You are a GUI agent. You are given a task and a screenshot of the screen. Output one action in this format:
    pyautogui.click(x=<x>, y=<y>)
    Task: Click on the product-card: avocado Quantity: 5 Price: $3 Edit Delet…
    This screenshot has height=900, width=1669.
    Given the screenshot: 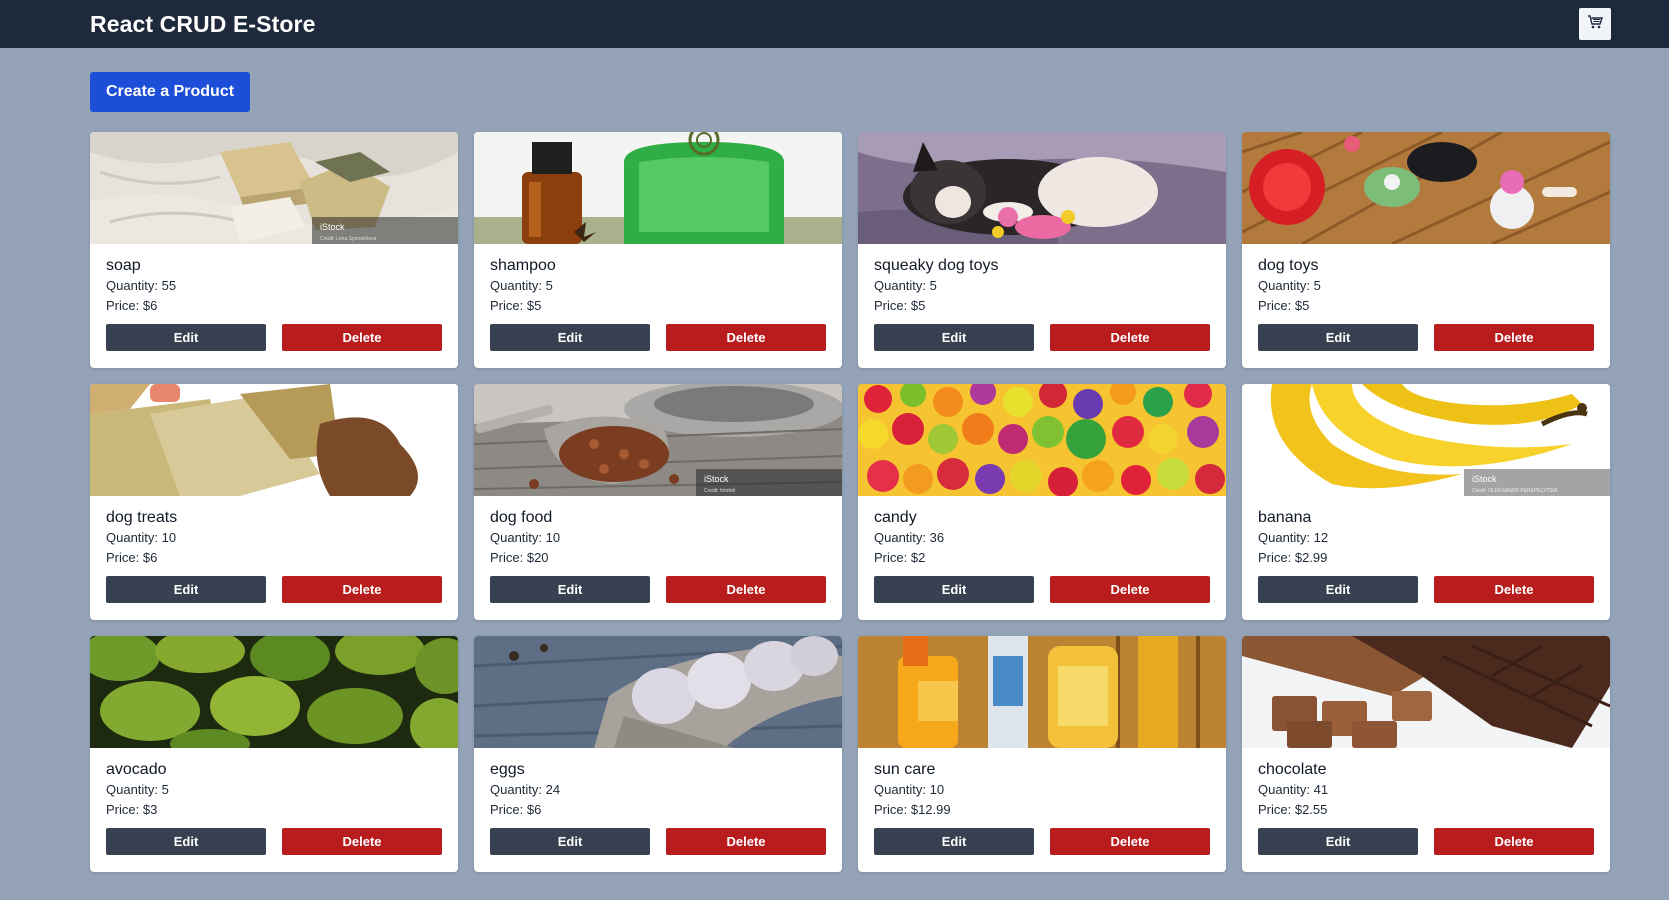 What is the action you would take?
    pyautogui.click(x=274, y=754)
    